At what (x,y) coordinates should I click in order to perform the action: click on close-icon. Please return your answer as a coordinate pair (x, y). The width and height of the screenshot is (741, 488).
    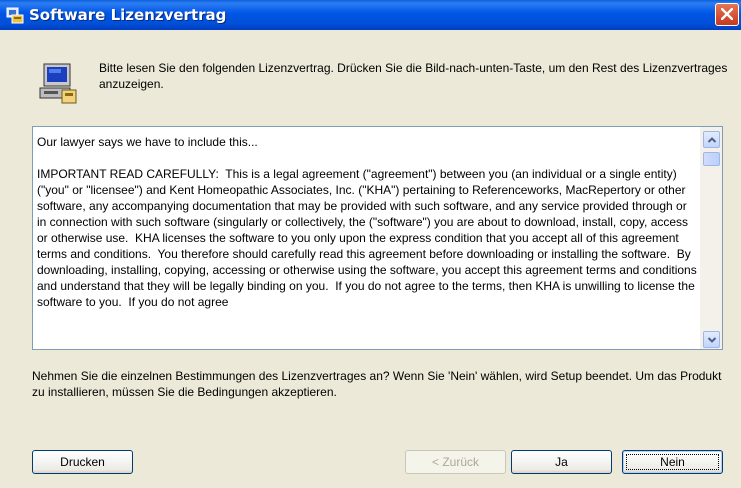
    Looking at the image, I should click on (727, 14).